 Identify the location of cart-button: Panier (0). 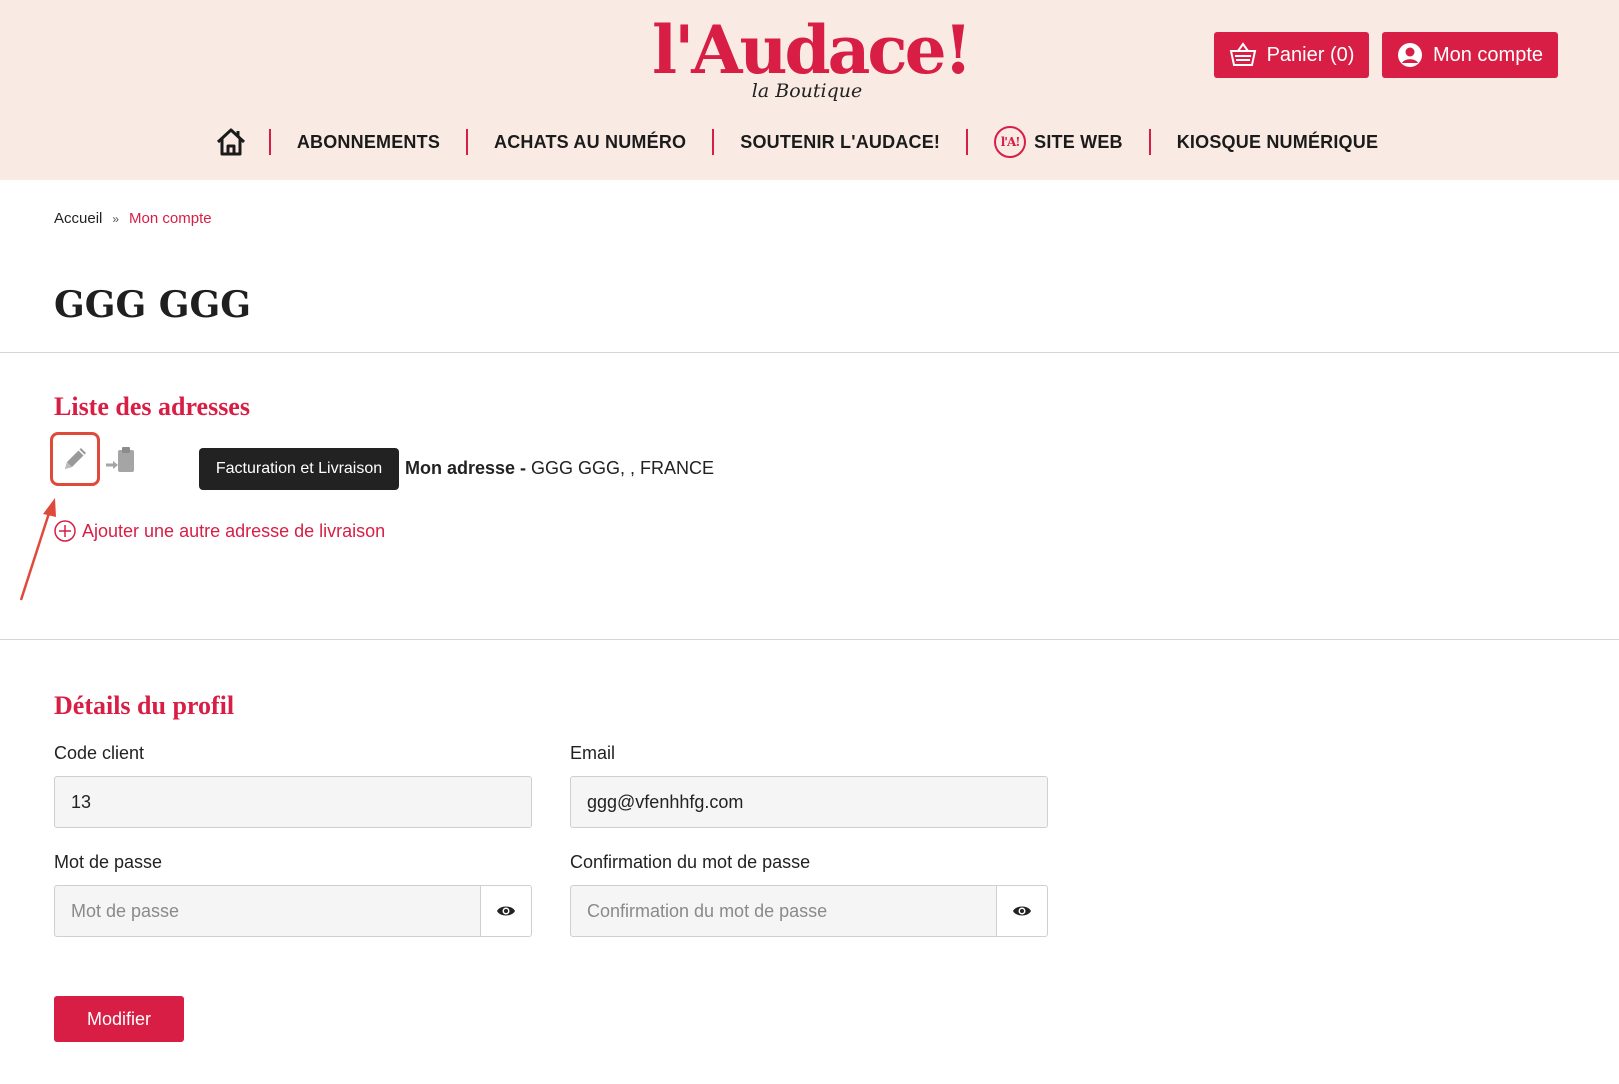
(1291, 55).